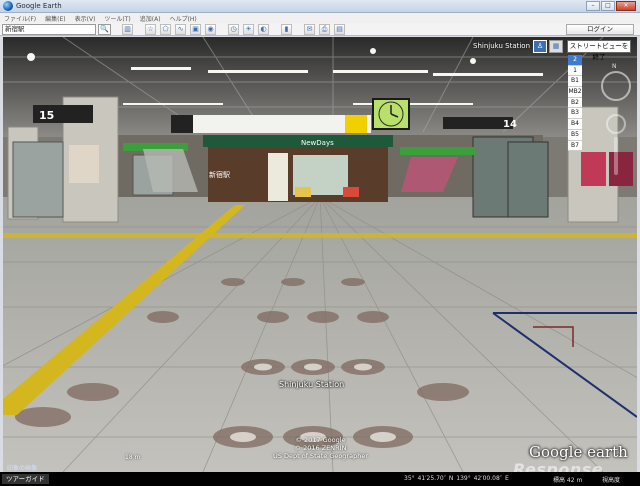  I want to click on overlay-label: 印象の画像, so click(22, 468).